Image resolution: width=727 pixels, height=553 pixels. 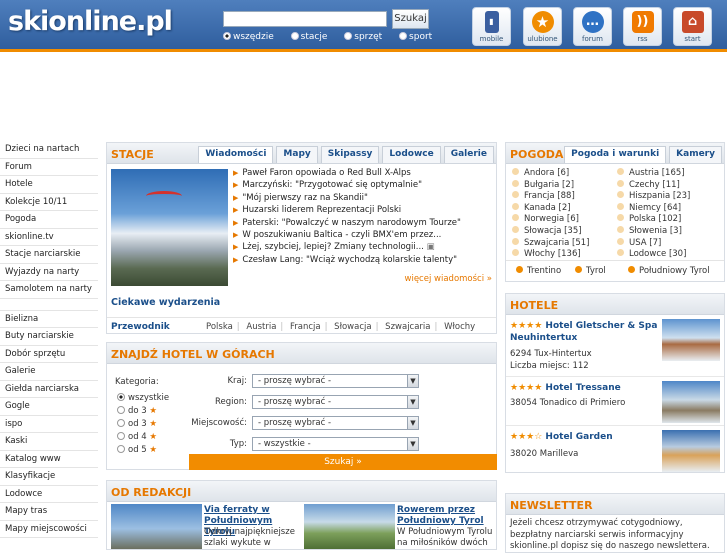 What do you see at coordinates (137, 450) in the screenshot?
I see `category-radio-from5: od 5 ★` at bounding box center [137, 450].